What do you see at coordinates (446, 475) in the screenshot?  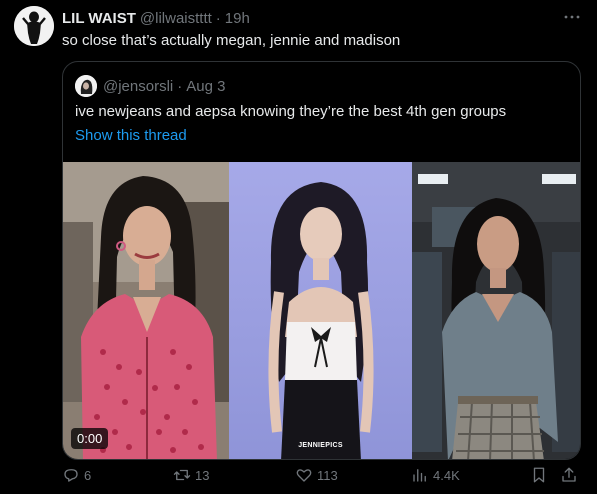 I see `views-count: 4.4K` at bounding box center [446, 475].